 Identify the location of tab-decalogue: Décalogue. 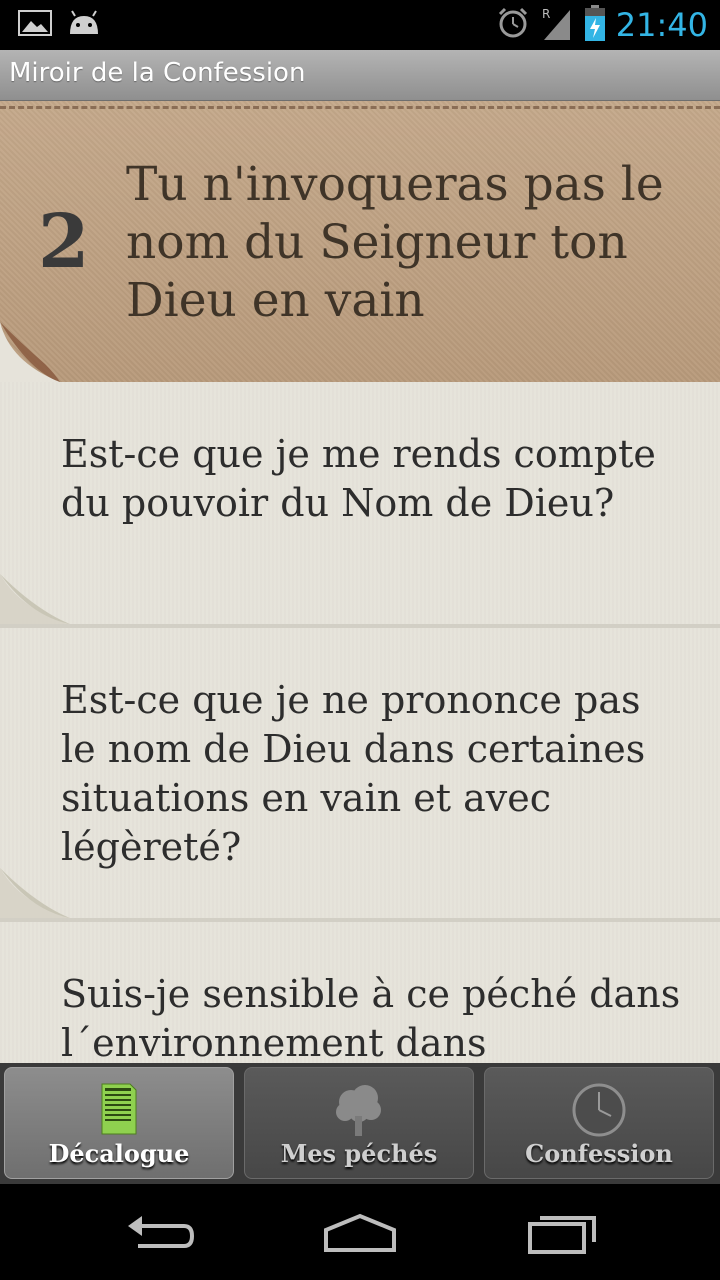
(119, 1123).